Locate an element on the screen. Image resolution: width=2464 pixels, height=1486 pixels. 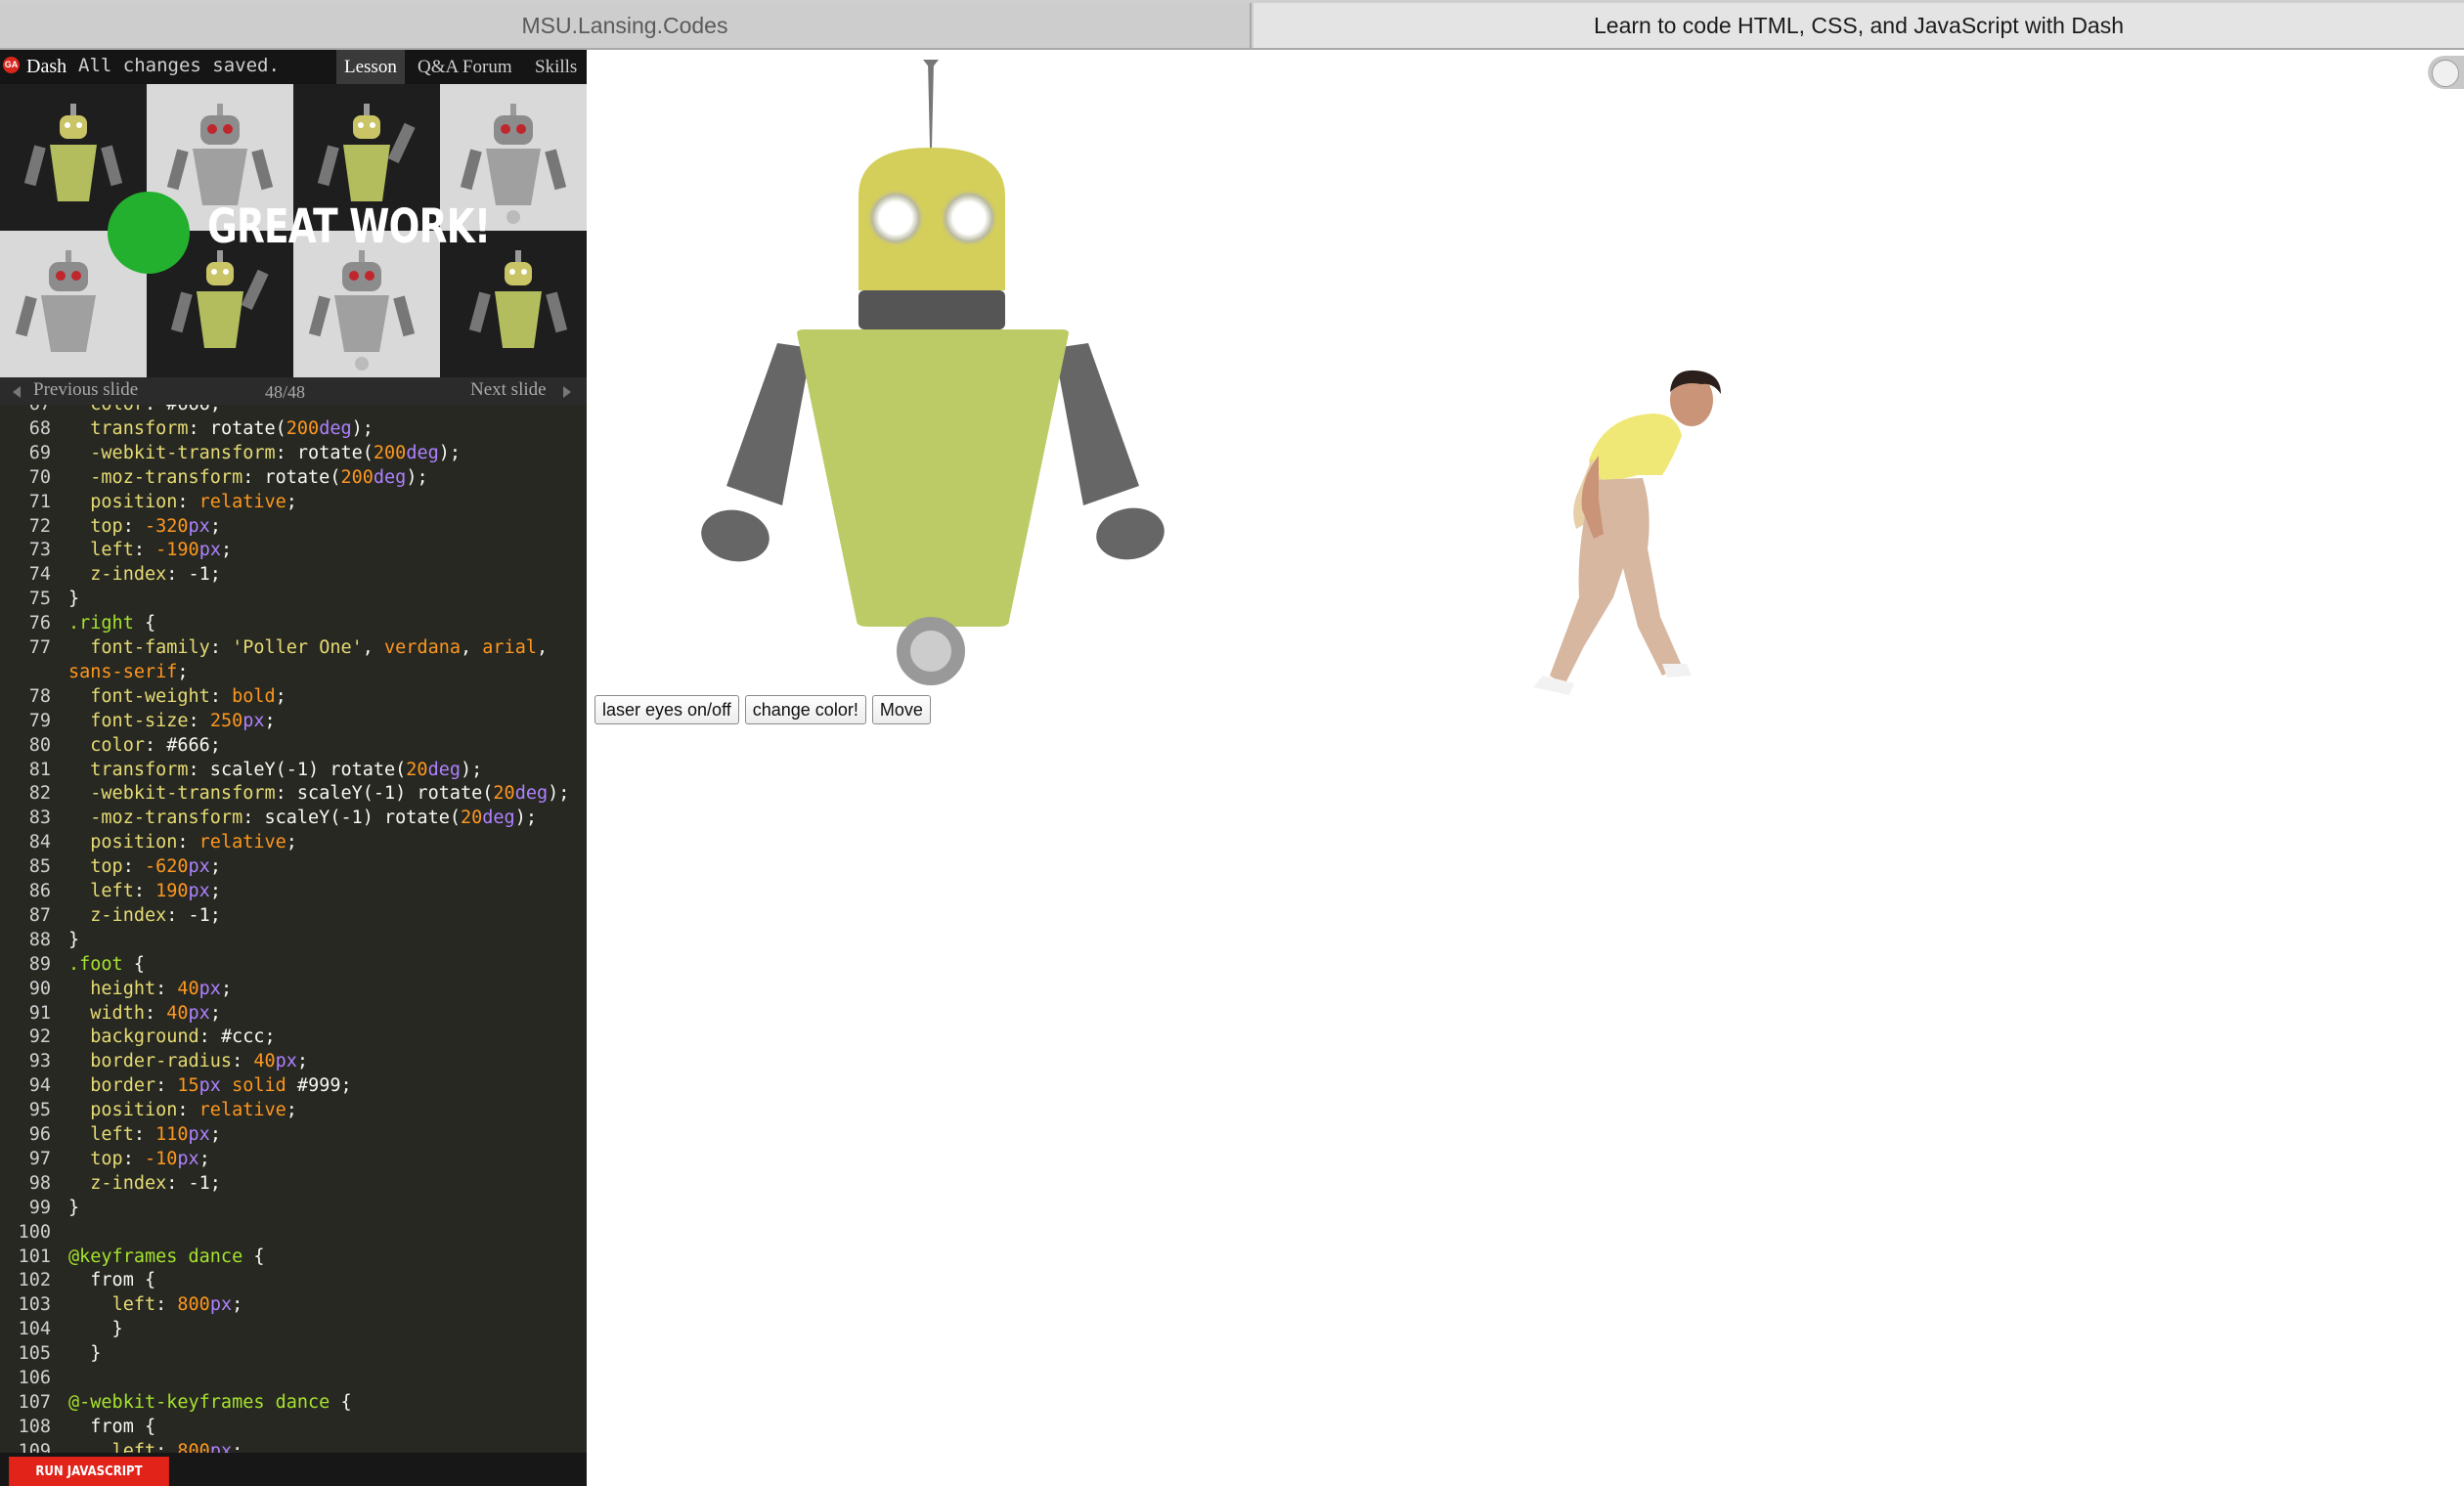
line-number: 103 is located at coordinates (34, 1305).